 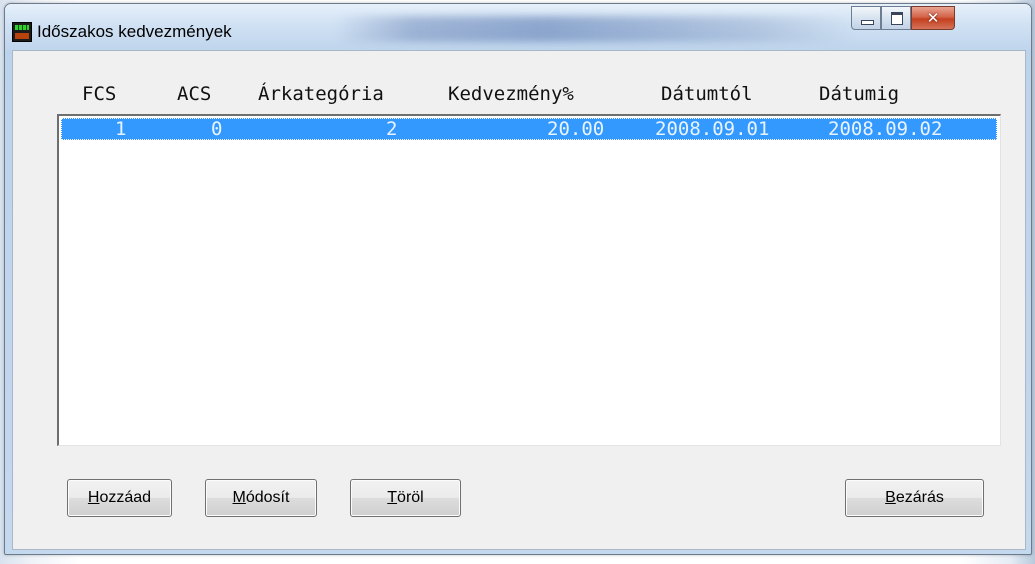 I want to click on delete-button: Töröl, so click(x=405, y=498).